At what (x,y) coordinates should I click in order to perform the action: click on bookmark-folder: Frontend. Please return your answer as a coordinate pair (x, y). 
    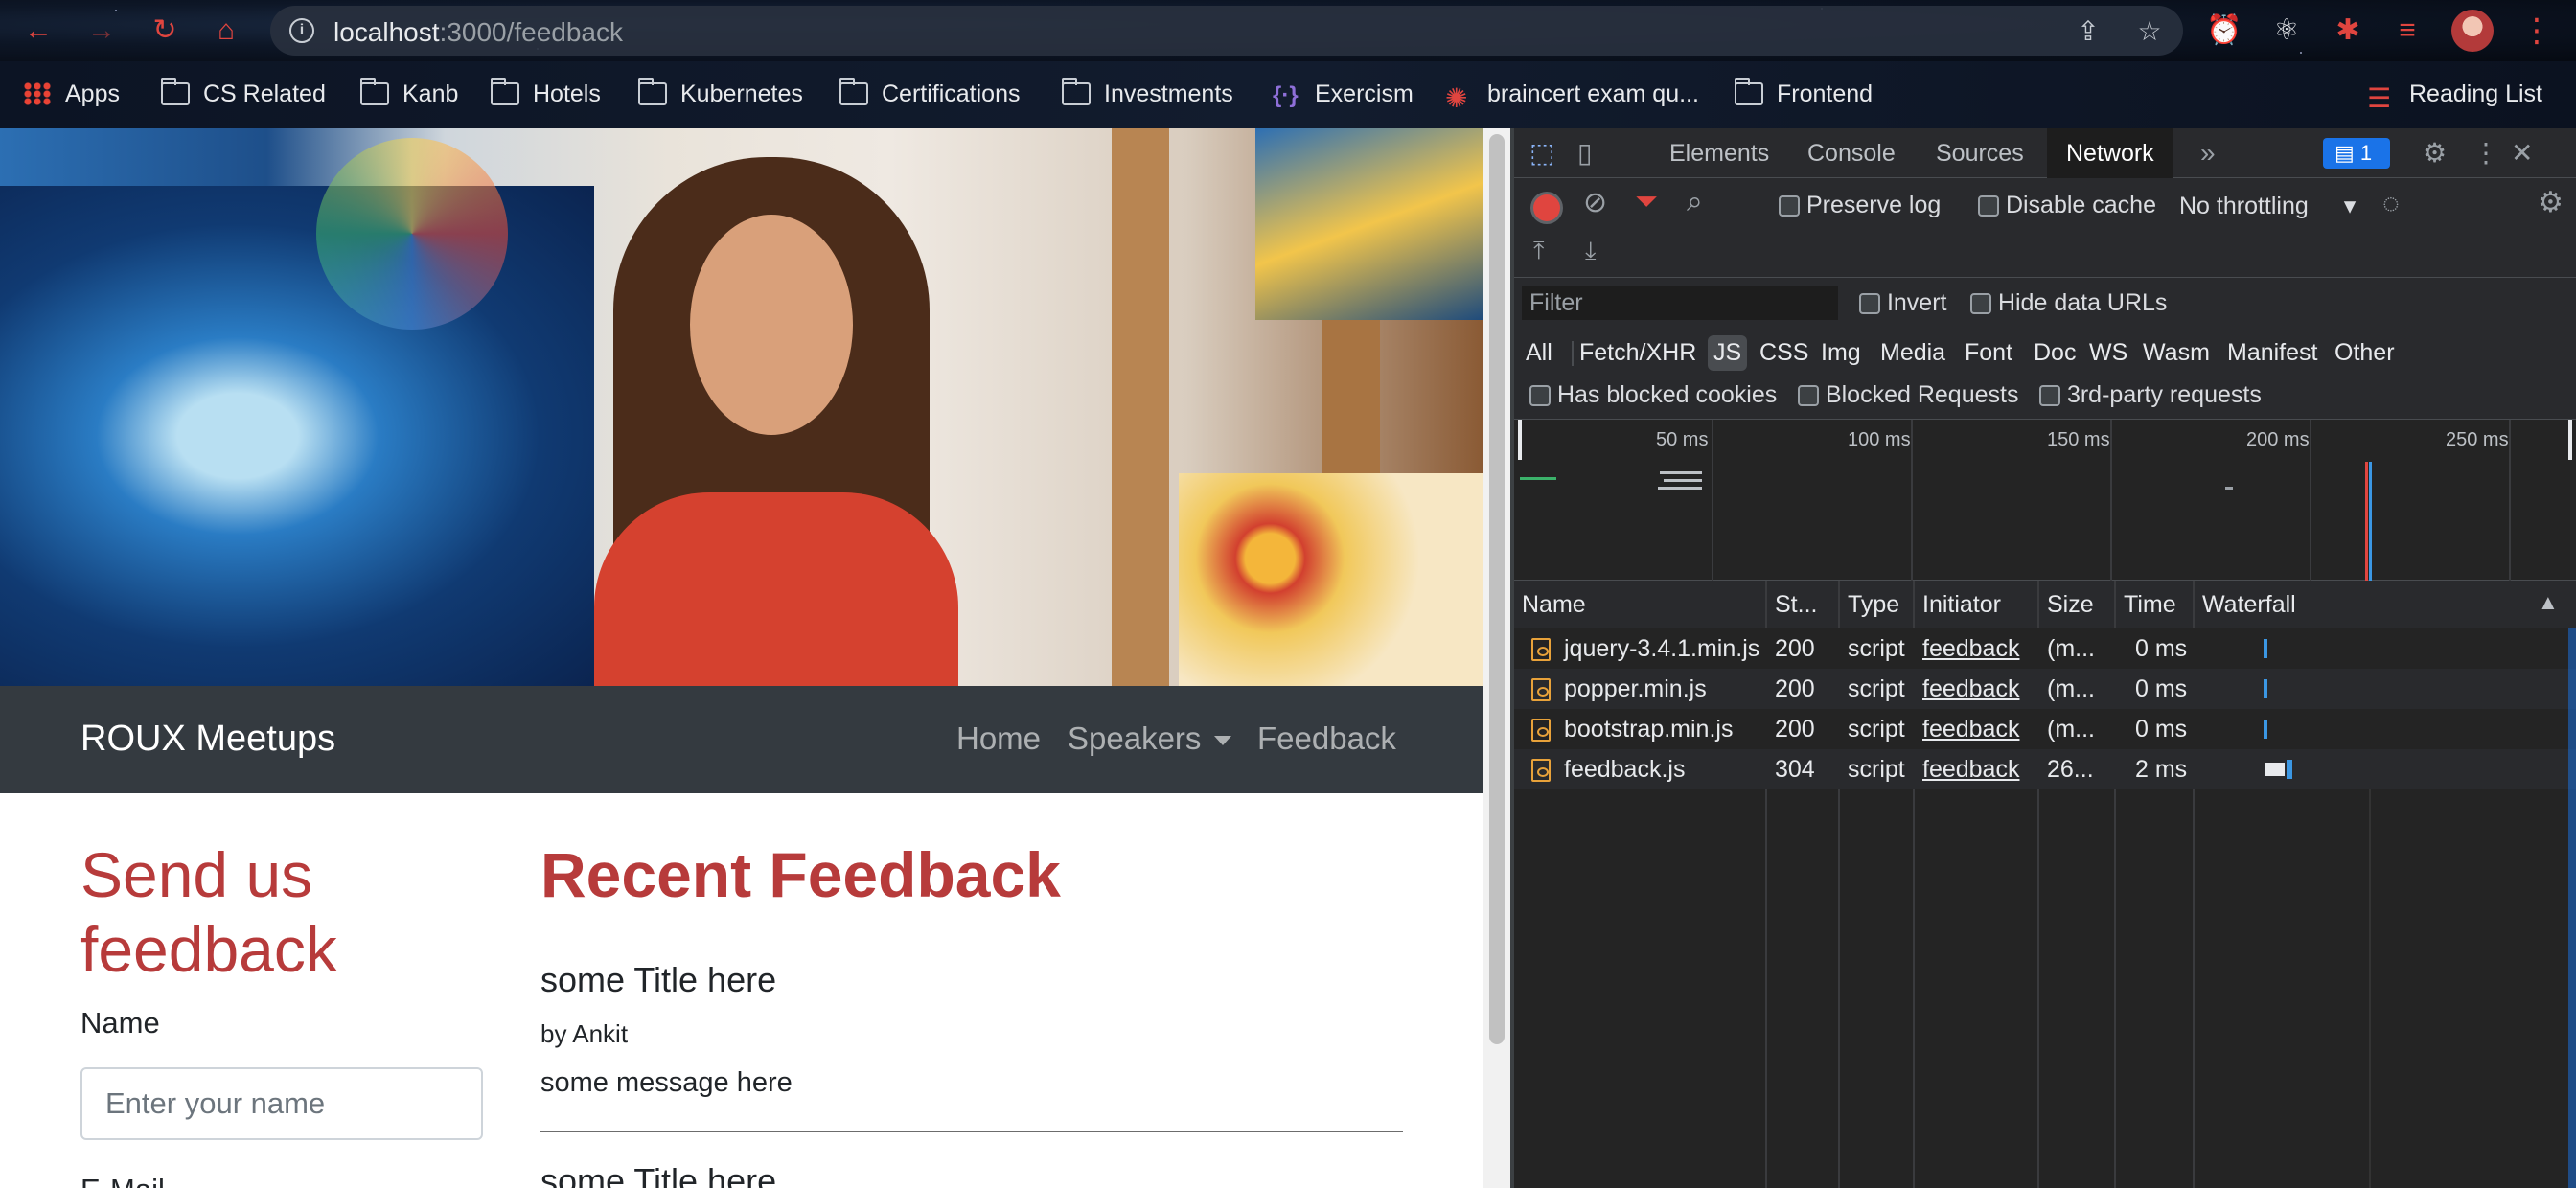
    Looking at the image, I should click on (1804, 94).